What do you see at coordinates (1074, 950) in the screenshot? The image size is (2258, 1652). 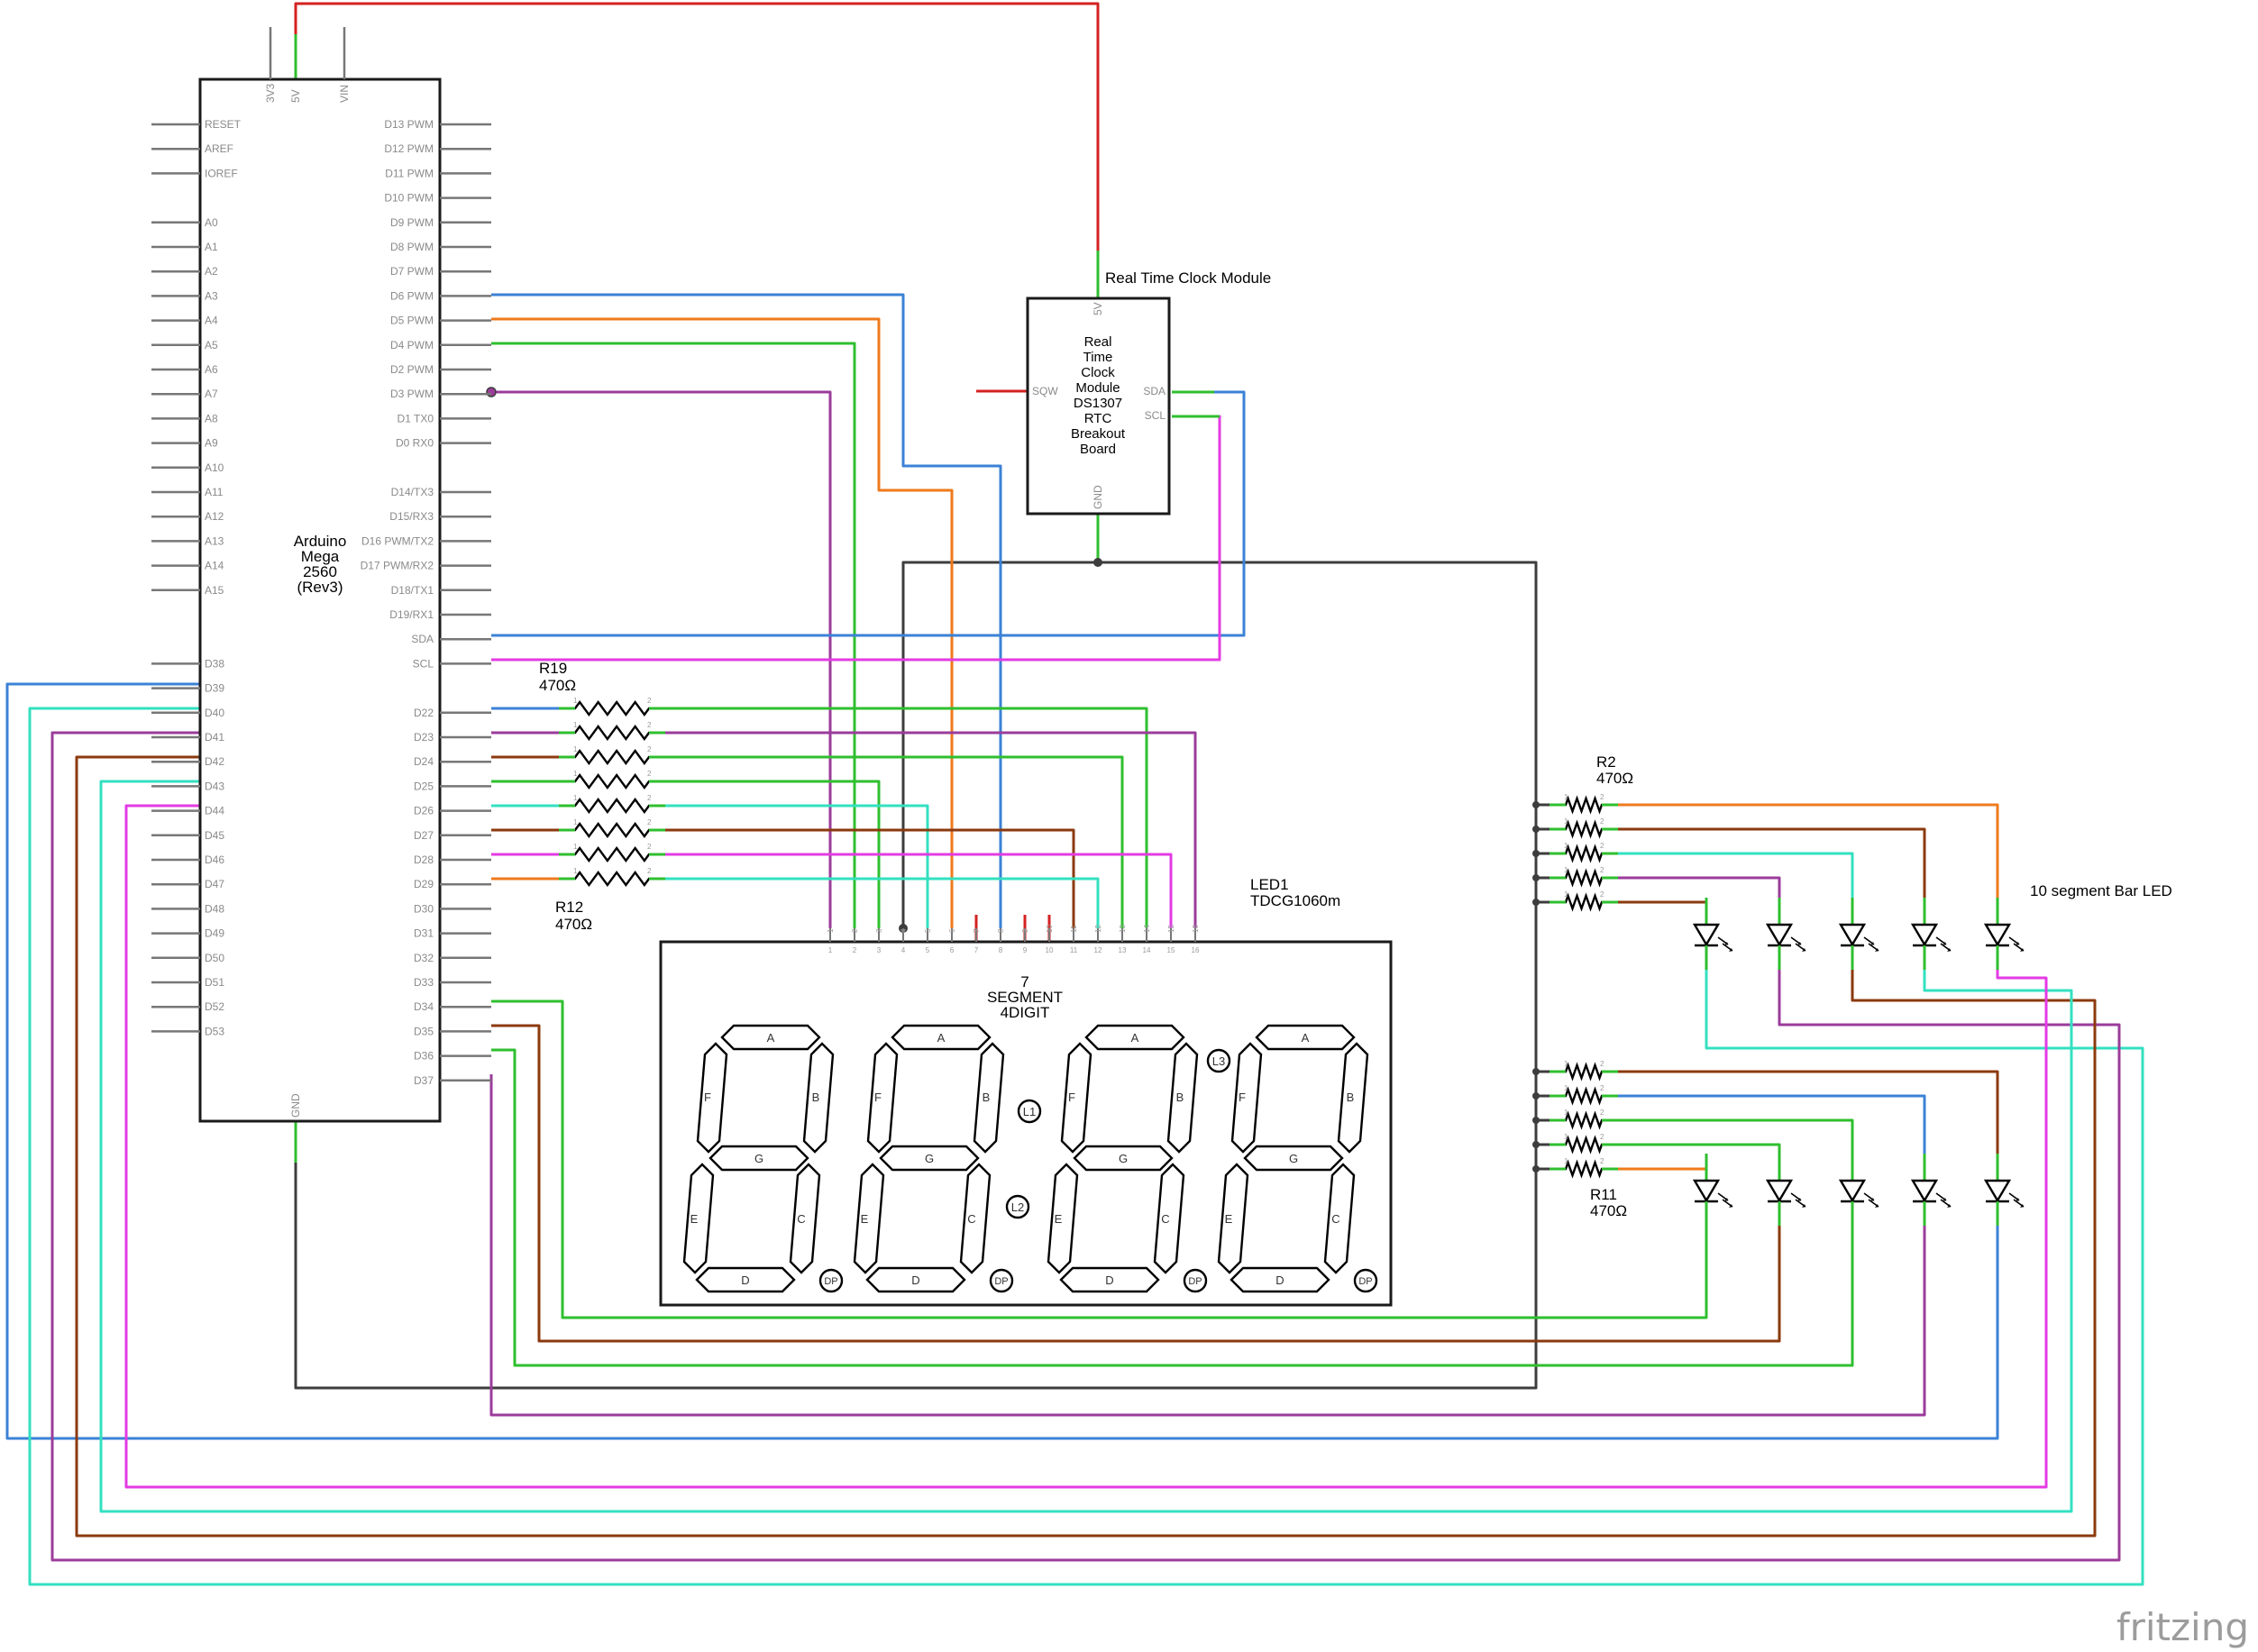 I see `display-pin-number-11: 11` at bounding box center [1074, 950].